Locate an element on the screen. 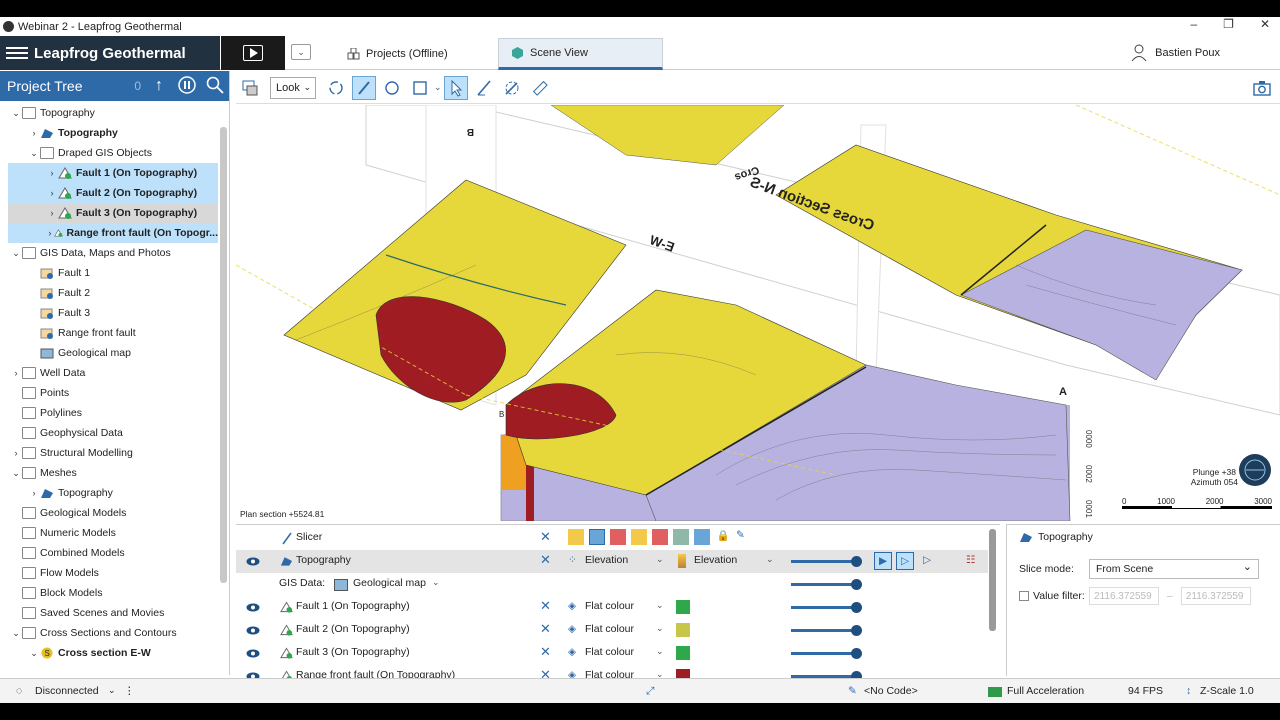 This screenshot has width=1280, height=720. tree-item: Polylines is located at coordinates (114, 413).